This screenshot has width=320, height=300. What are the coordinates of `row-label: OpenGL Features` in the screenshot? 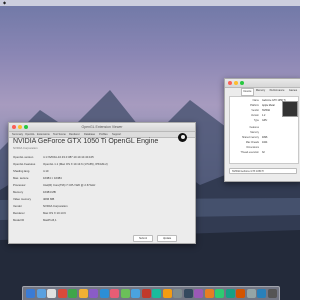 It's located at (24, 164).